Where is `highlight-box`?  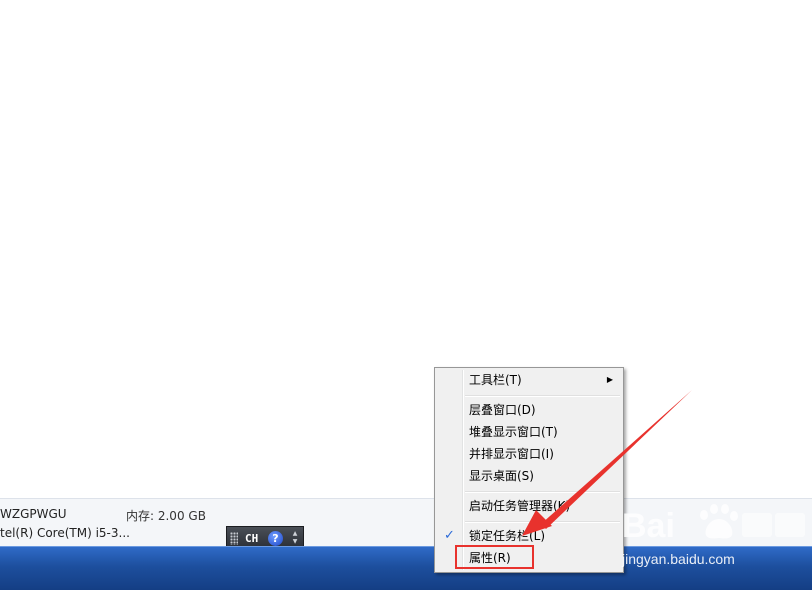 highlight-box is located at coordinates (494, 557).